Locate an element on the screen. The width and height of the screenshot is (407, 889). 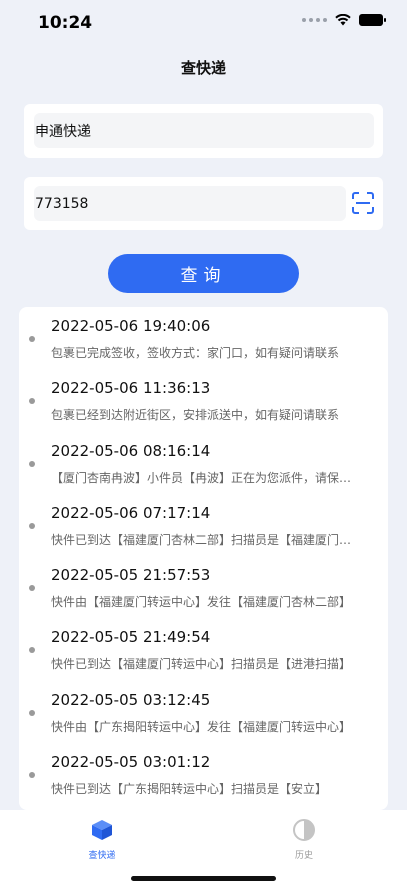
company-card: 申通快递 is located at coordinates (203, 131).